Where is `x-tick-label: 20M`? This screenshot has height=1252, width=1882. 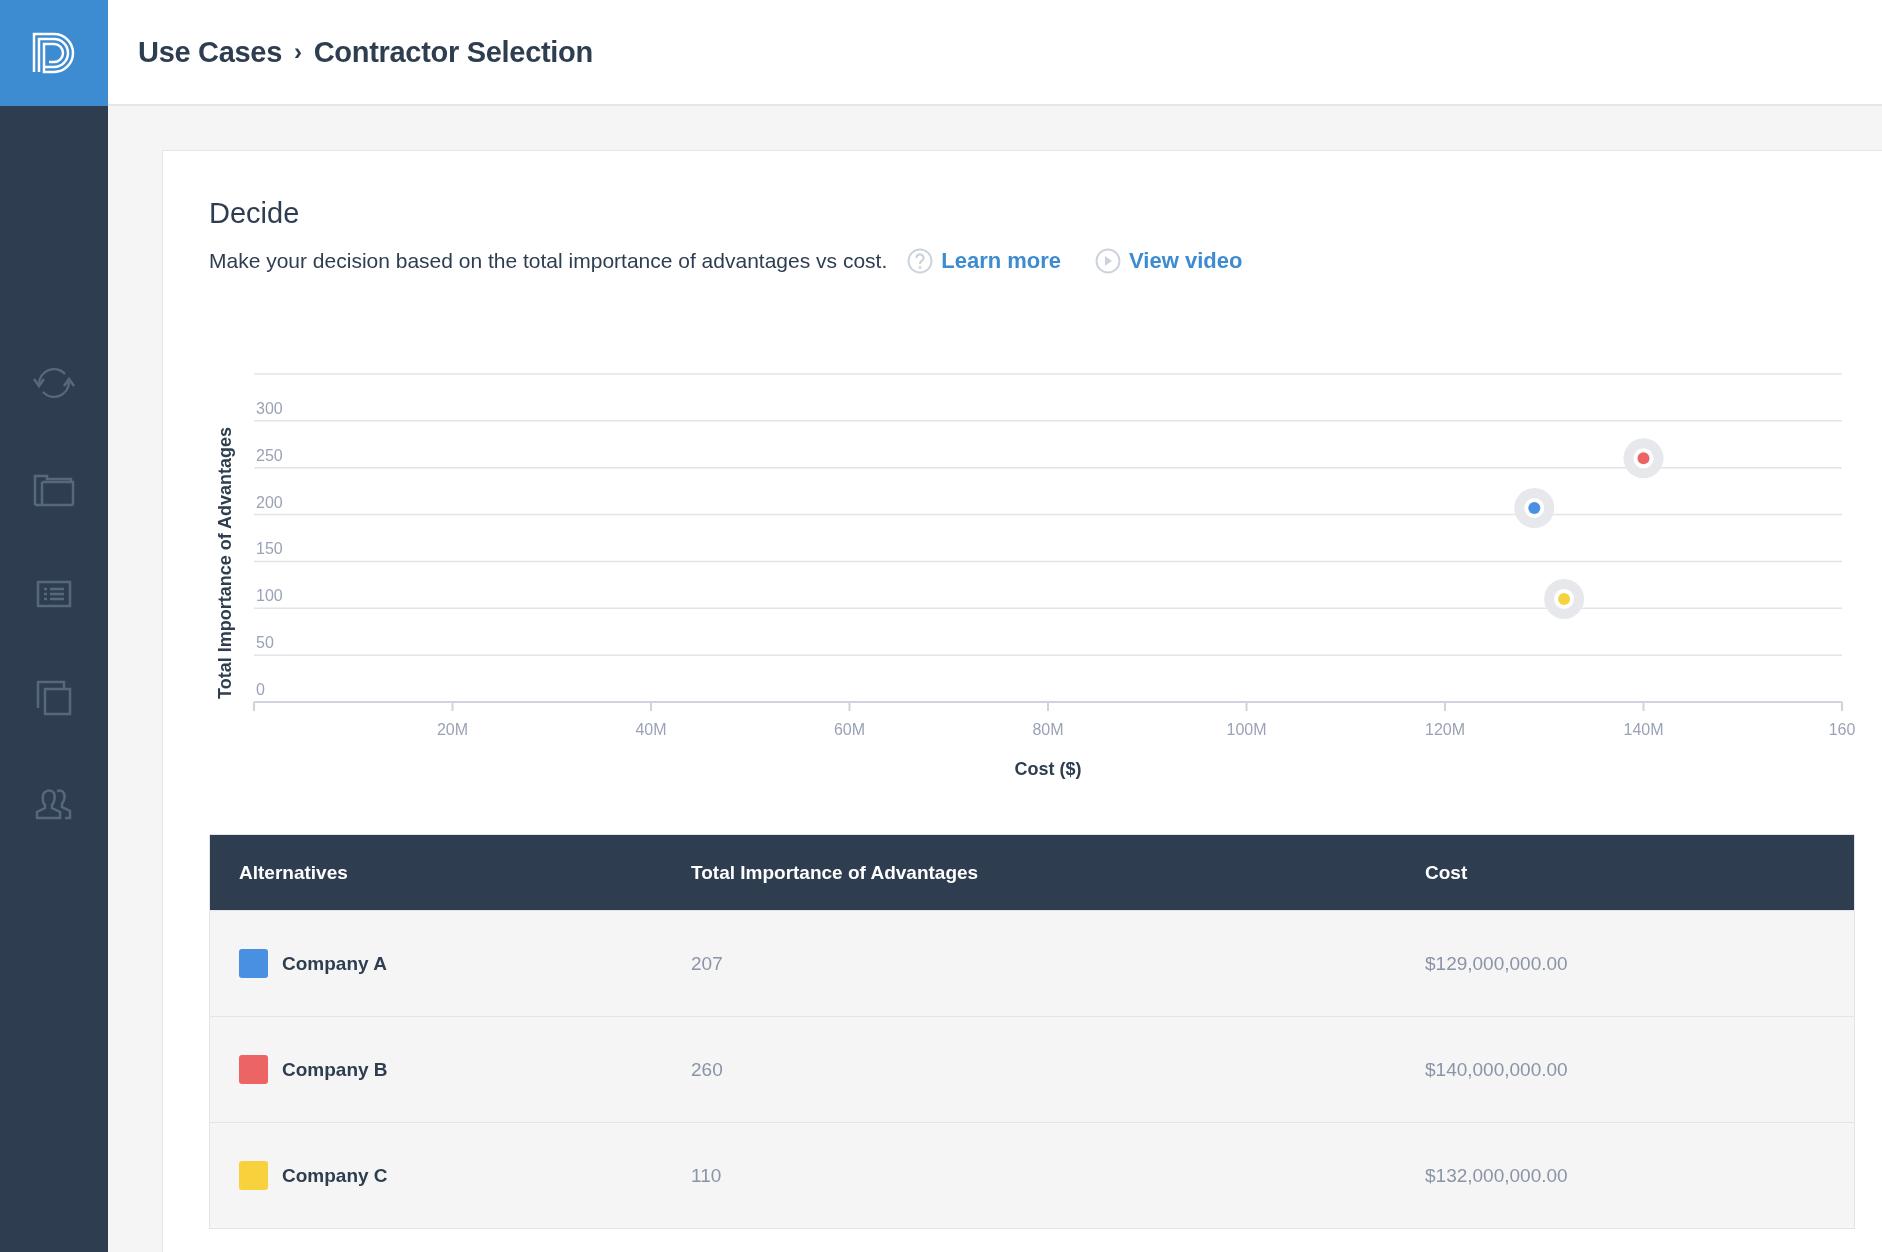
x-tick-label: 20M is located at coordinates (452, 729).